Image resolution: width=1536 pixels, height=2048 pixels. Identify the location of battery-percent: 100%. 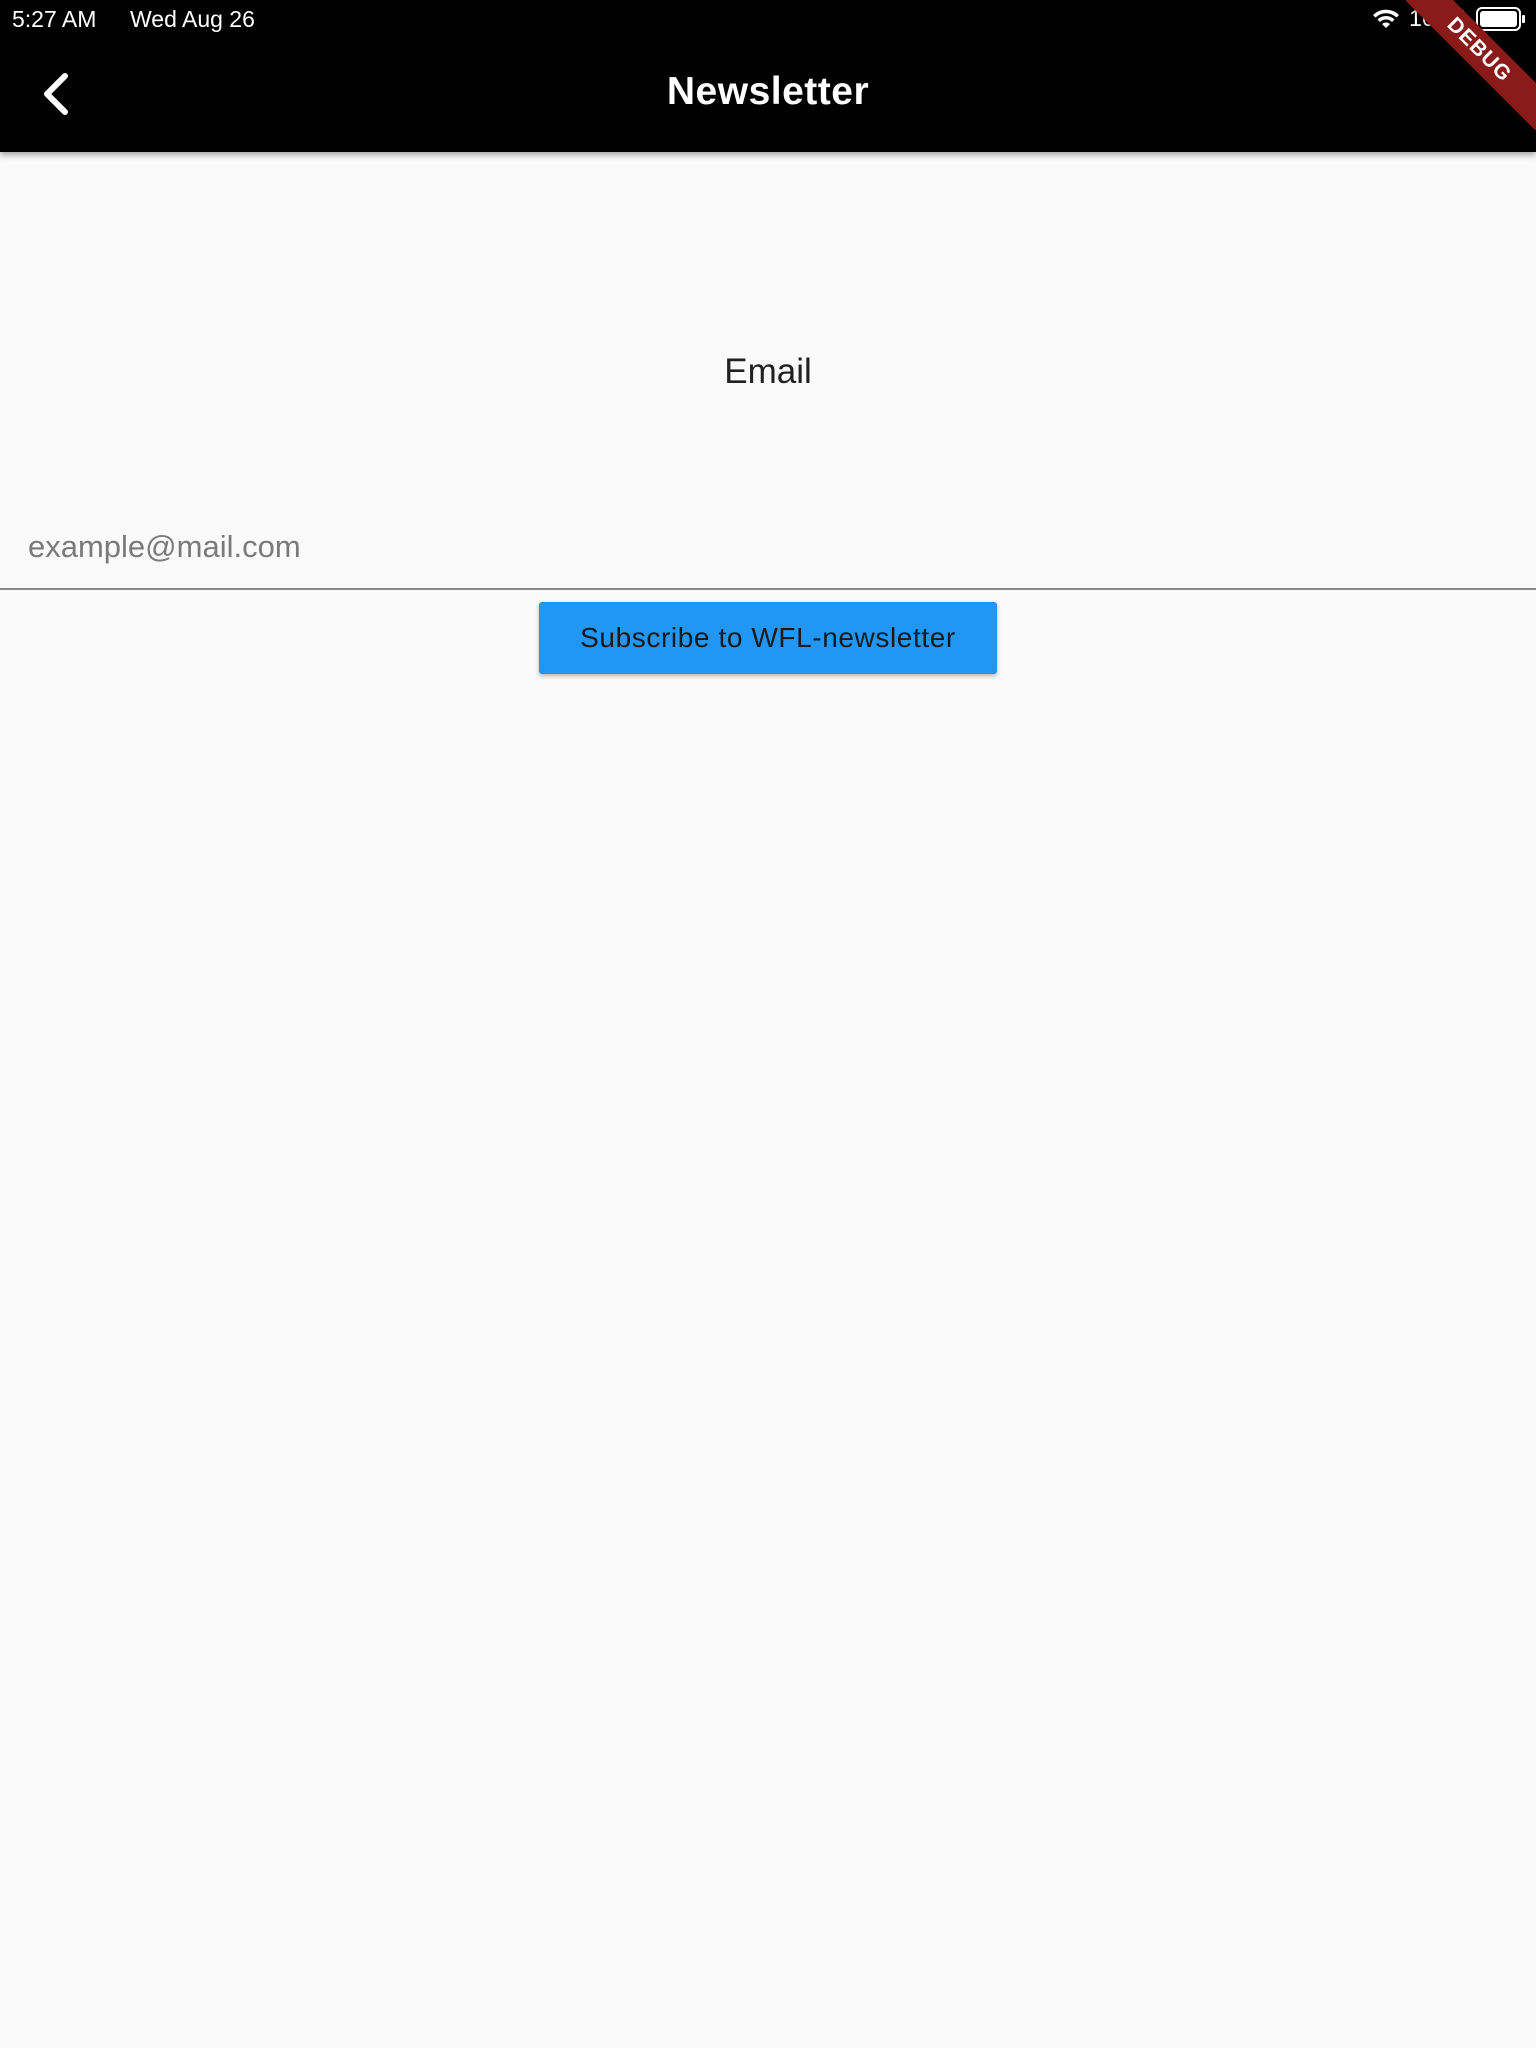
(1438, 18).